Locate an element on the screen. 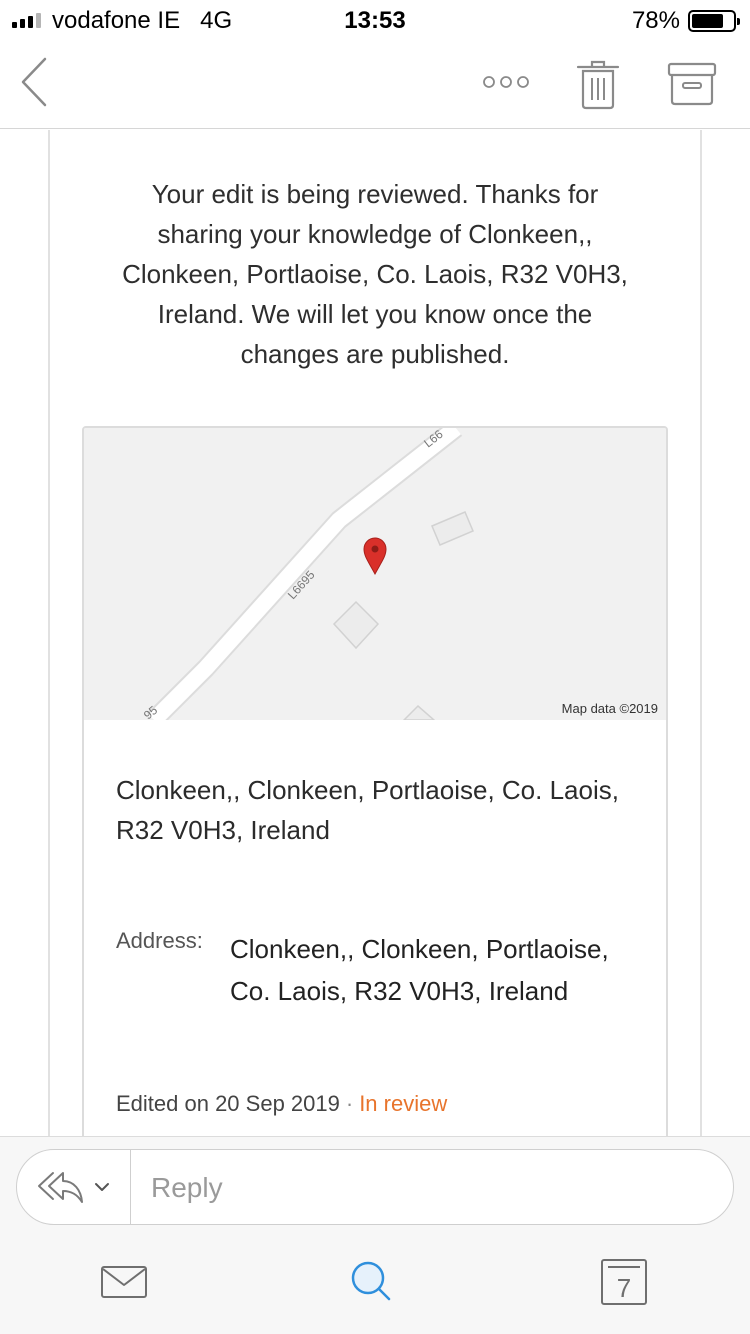 The image size is (750, 1334). delete-button is located at coordinates (598, 84).